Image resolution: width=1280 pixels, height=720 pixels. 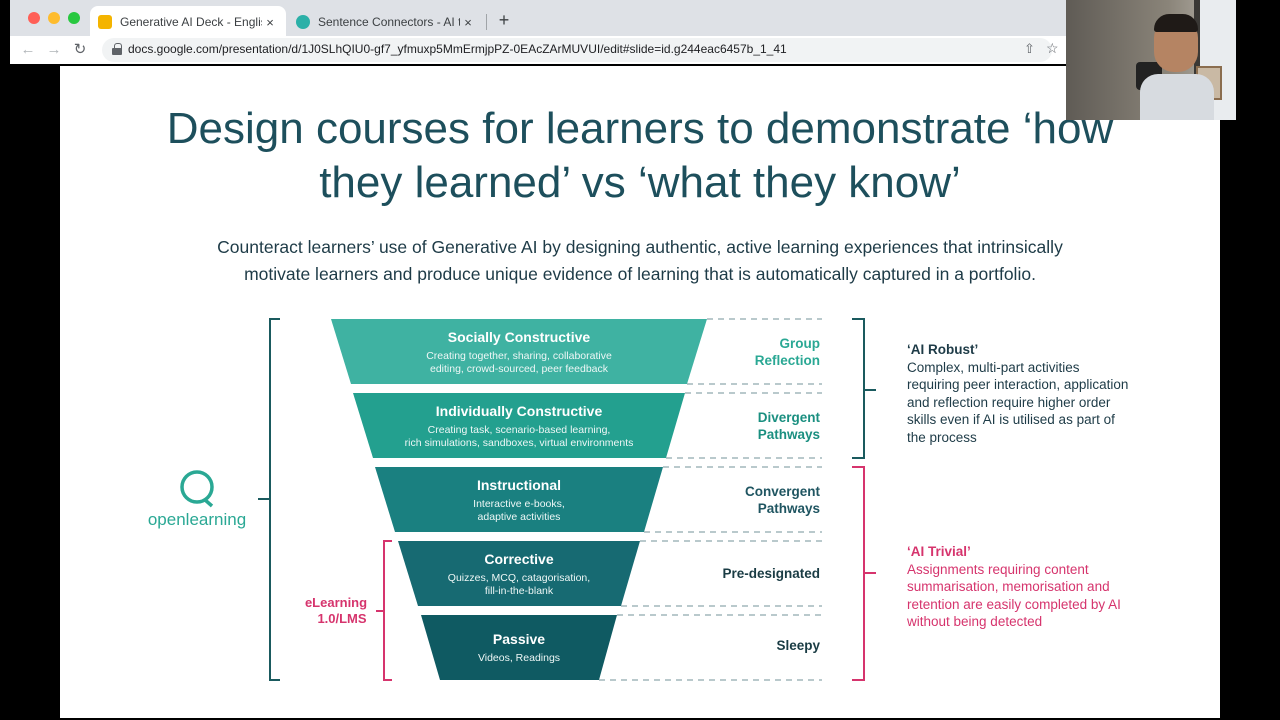 I want to click on reload-button: ↻, so click(x=80, y=50).